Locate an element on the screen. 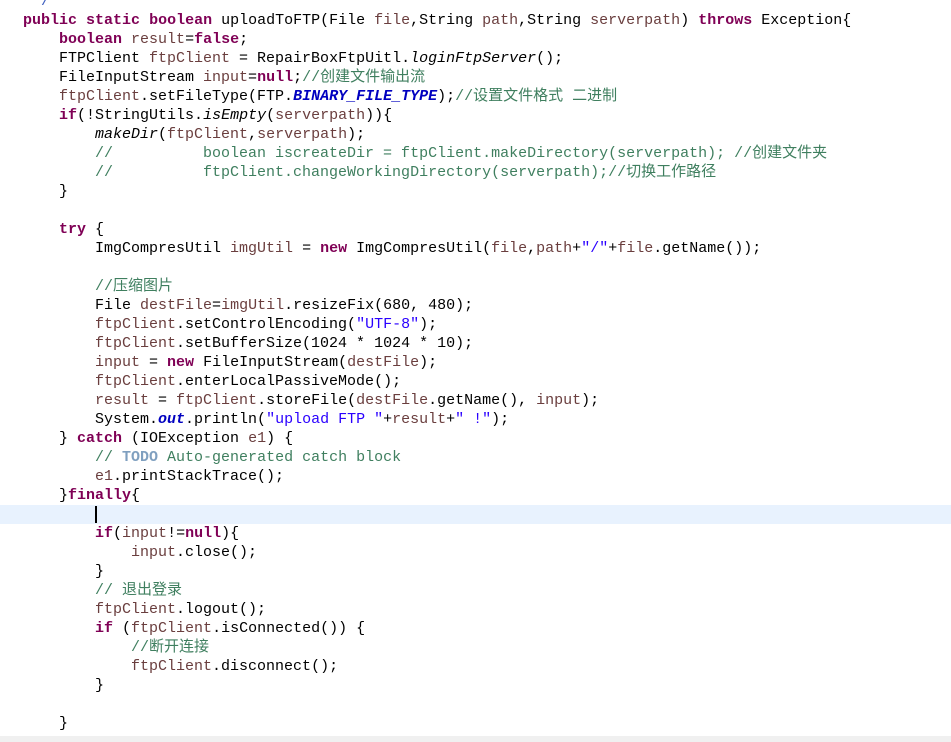  code-line: e1.printStackTrace(); is located at coordinates (475, 476).